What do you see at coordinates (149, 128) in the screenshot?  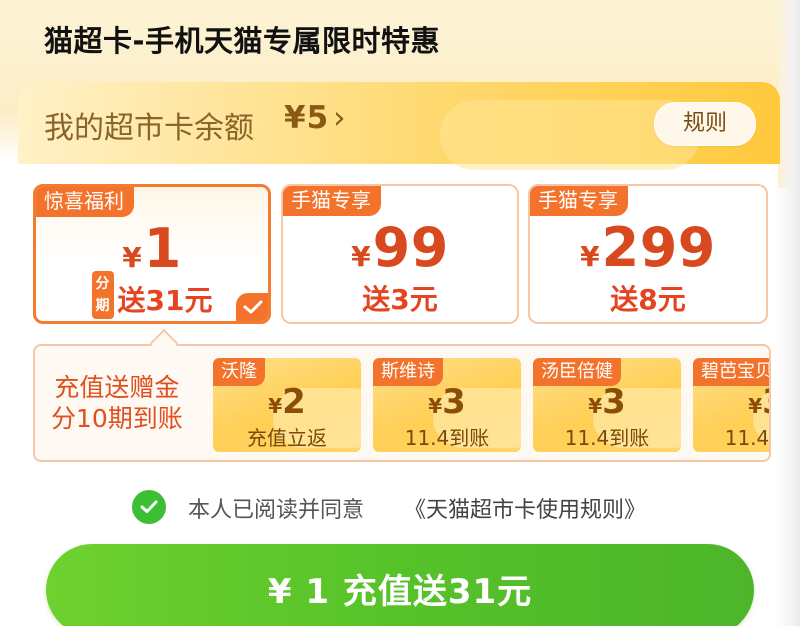 I see `balance-label: 我的超市卡余额` at bounding box center [149, 128].